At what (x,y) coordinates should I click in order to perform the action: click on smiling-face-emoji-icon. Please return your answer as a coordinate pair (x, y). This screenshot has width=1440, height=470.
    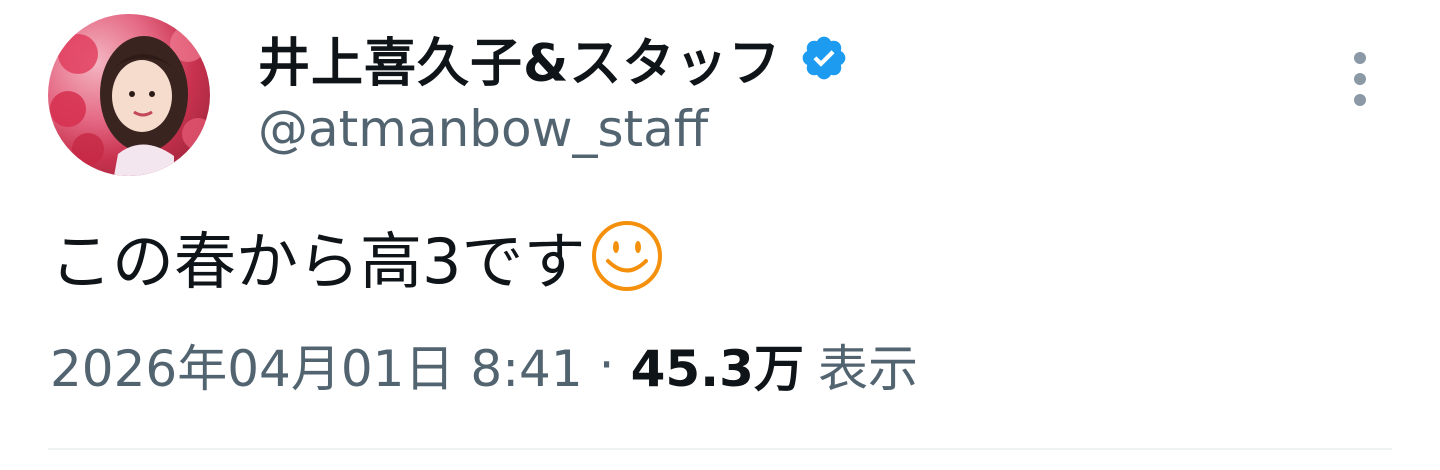
    Looking at the image, I should click on (627, 256).